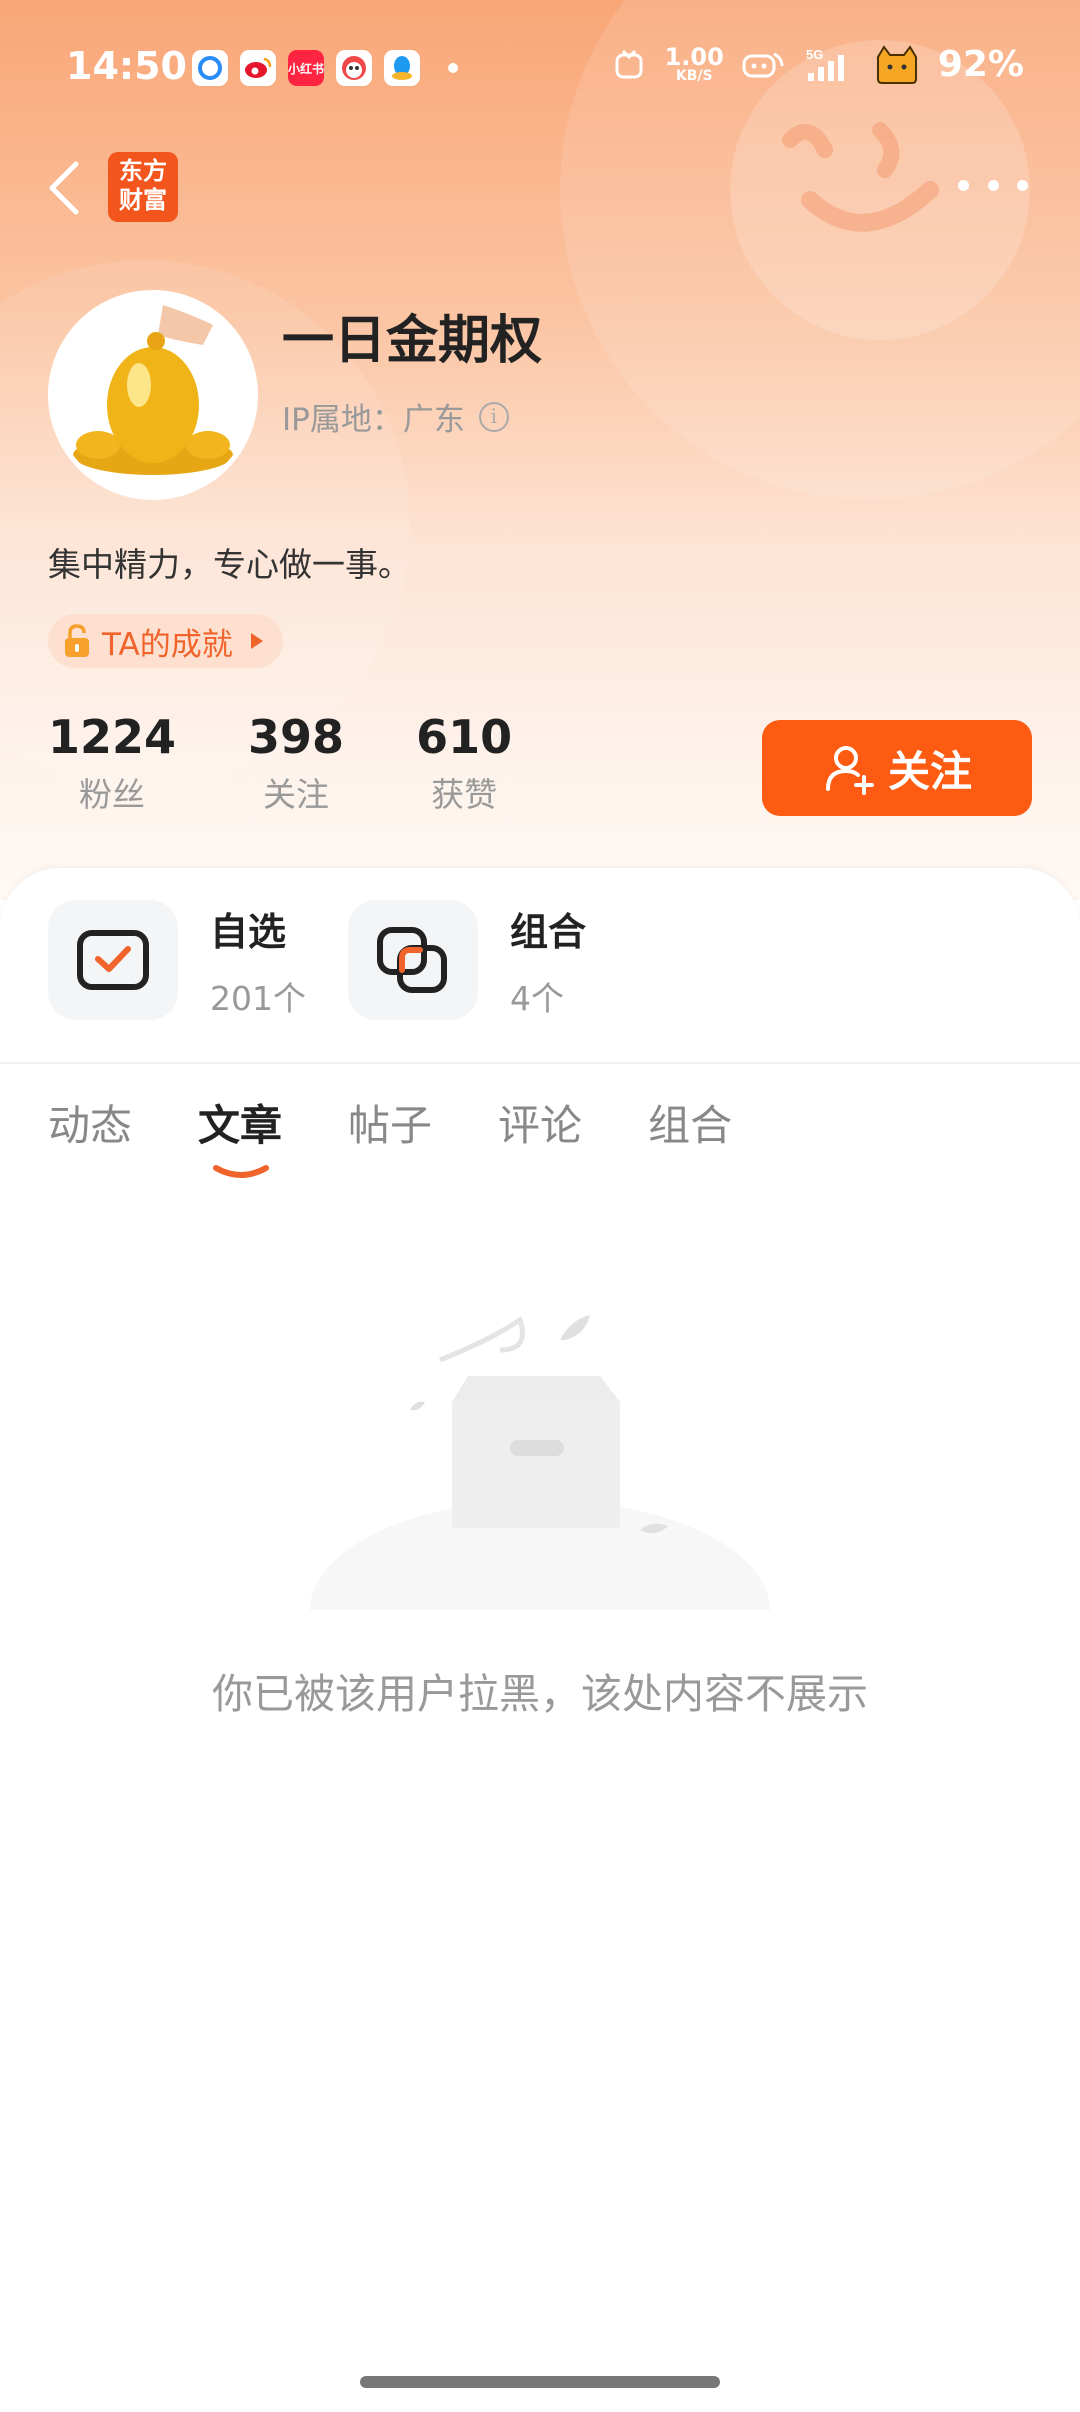 Image resolution: width=1080 pixels, height=2412 pixels. I want to click on triangle-right-icon, so click(256, 641).